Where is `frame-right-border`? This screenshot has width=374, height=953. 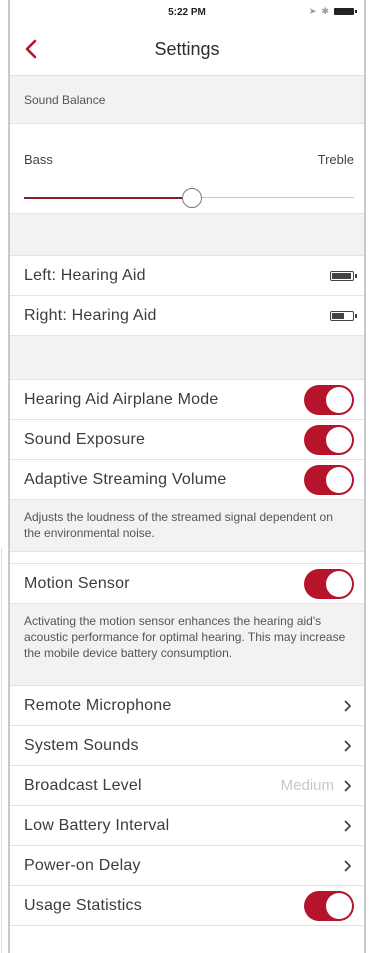 frame-right-border is located at coordinates (365, 476).